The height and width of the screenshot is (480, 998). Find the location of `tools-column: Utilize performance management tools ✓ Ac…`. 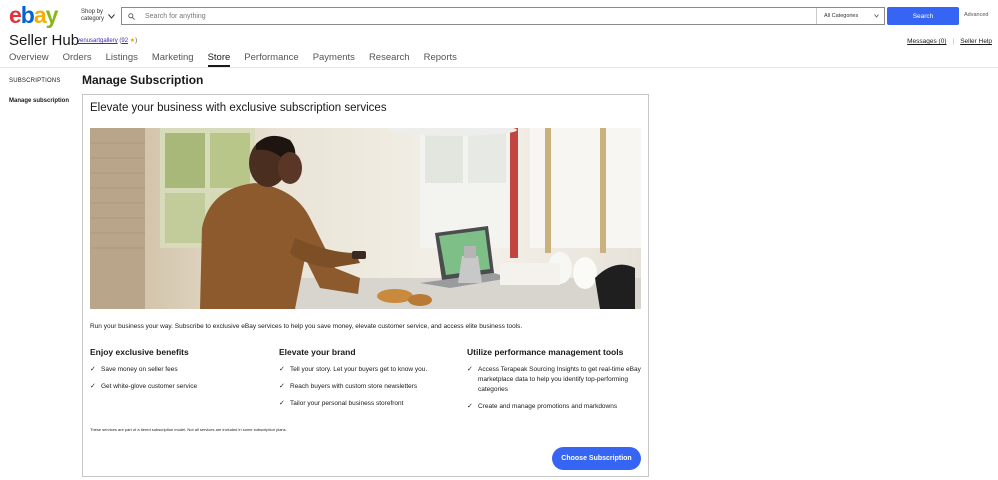

tools-column: Utilize performance management tools ✓ Ac… is located at coordinates (556, 383).